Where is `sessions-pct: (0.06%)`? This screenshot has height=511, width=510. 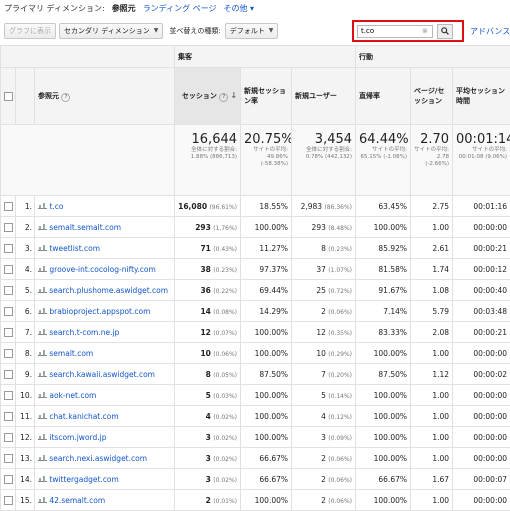 sessions-pct: (0.06%) is located at coordinates (225, 354).